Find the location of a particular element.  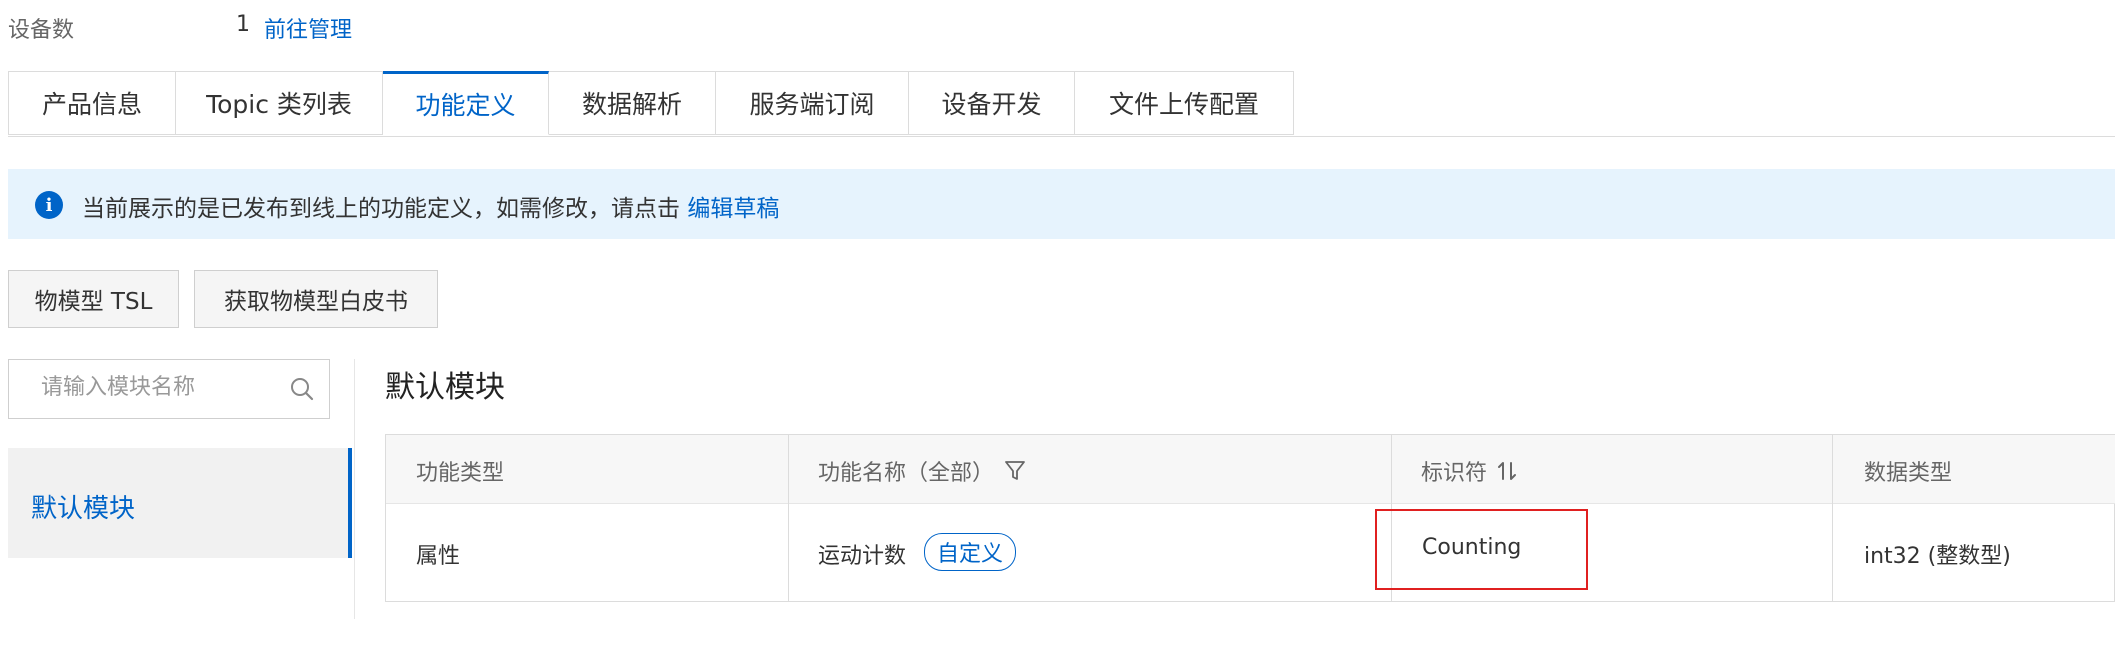

tab-function-definition: 功能定义 is located at coordinates (466, 103).